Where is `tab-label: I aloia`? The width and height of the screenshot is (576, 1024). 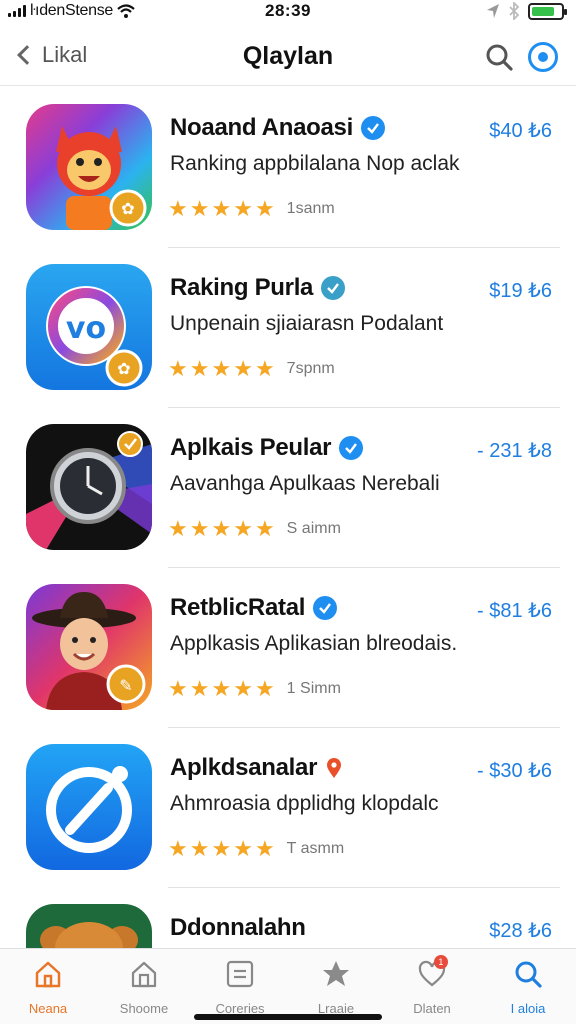
tab-label: I aloia is located at coordinates (528, 1008).